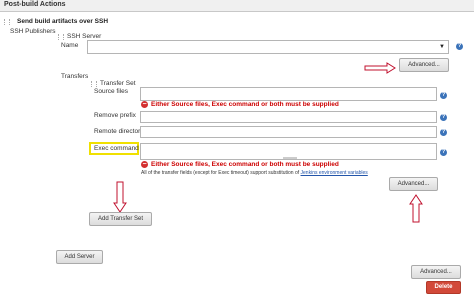  What do you see at coordinates (268, 47) in the screenshot?
I see `server-name-select: ▼` at bounding box center [268, 47].